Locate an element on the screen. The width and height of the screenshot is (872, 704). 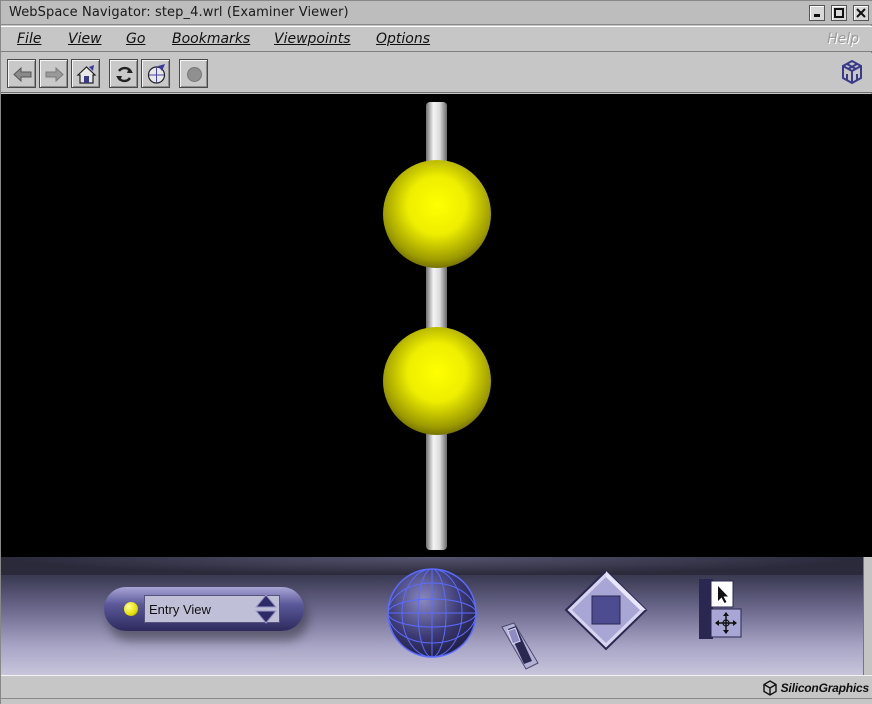
back-button is located at coordinates (21, 73).